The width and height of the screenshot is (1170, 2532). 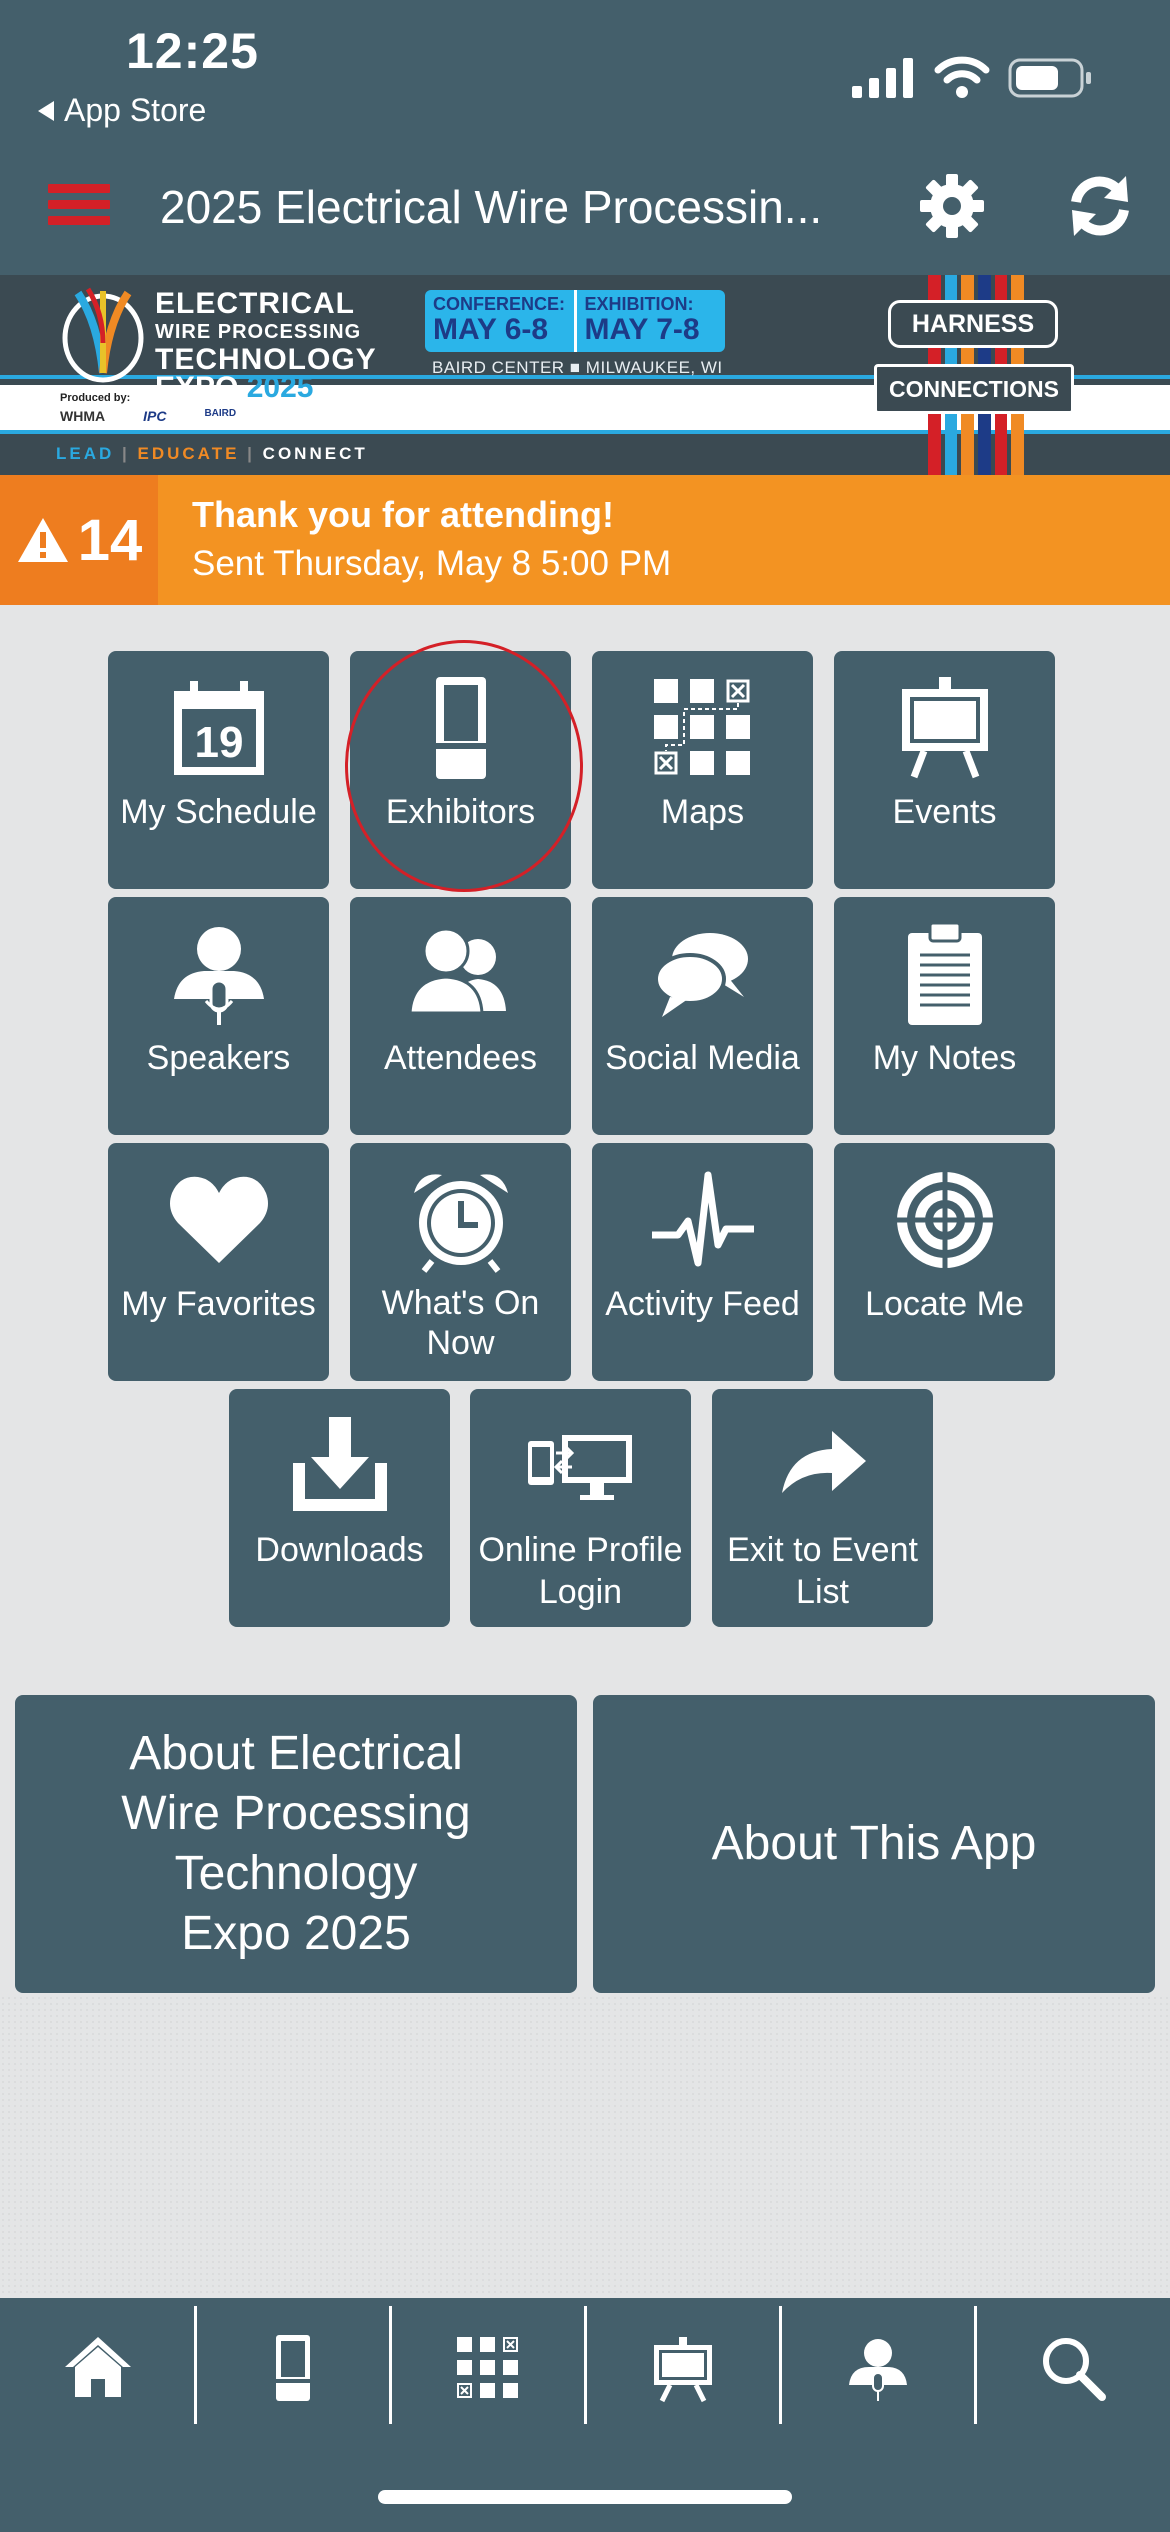 What do you see at coordinates (155, 416) in the screenshot?
I see `sponsor-logo: IPC` at bounding box center [155, 416].